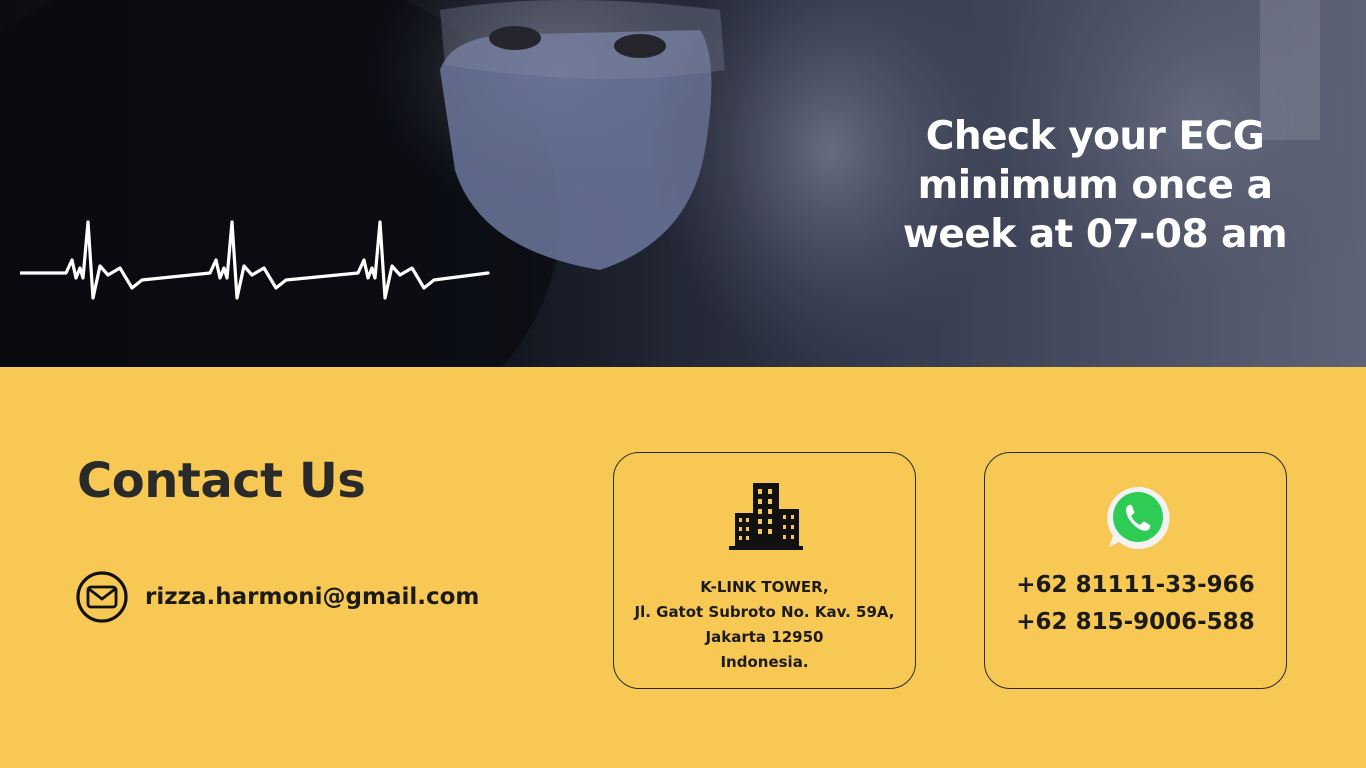 This screenshot has height=768, width=1366. What do you see at coordinates (764, 587) in the screenshot?
I see `address-line-1: K-LINK TOWER,` at bounding box center [764, 587].